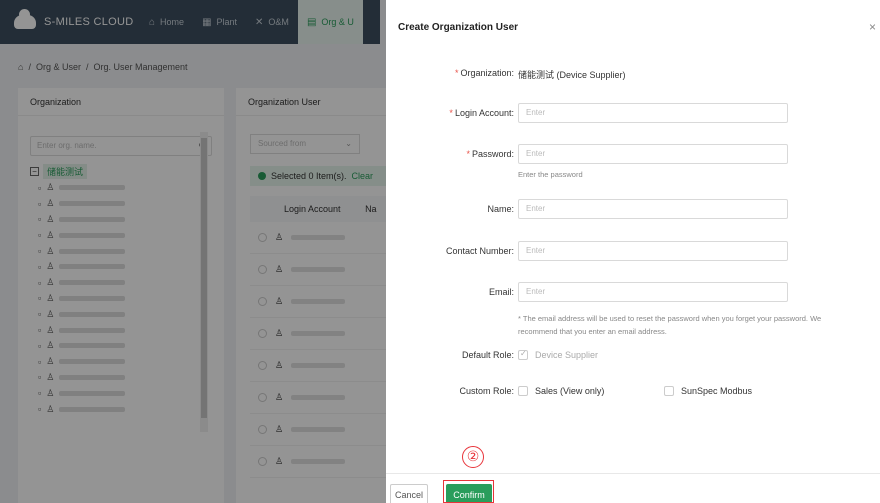 The height and width of the screenshot is (503, 880). Describe the element at coordinates (653, 154) in the screenshot. I see `password-input: Enter` at that location.